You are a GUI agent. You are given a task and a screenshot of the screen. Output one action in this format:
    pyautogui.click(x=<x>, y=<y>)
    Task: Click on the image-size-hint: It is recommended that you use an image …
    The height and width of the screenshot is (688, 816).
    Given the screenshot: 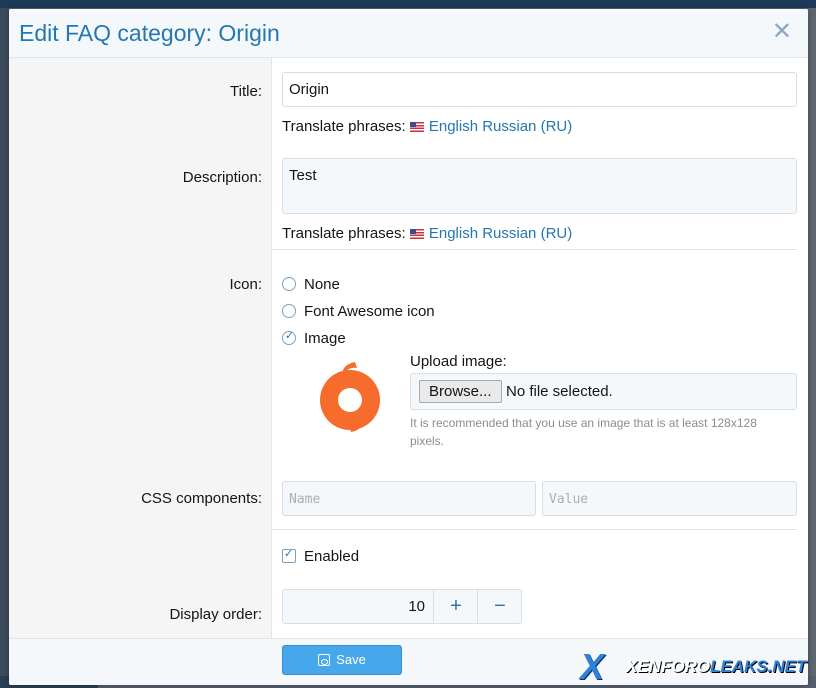 What is the action you would take?
    pyautogui.click(x=583, y=432)
    